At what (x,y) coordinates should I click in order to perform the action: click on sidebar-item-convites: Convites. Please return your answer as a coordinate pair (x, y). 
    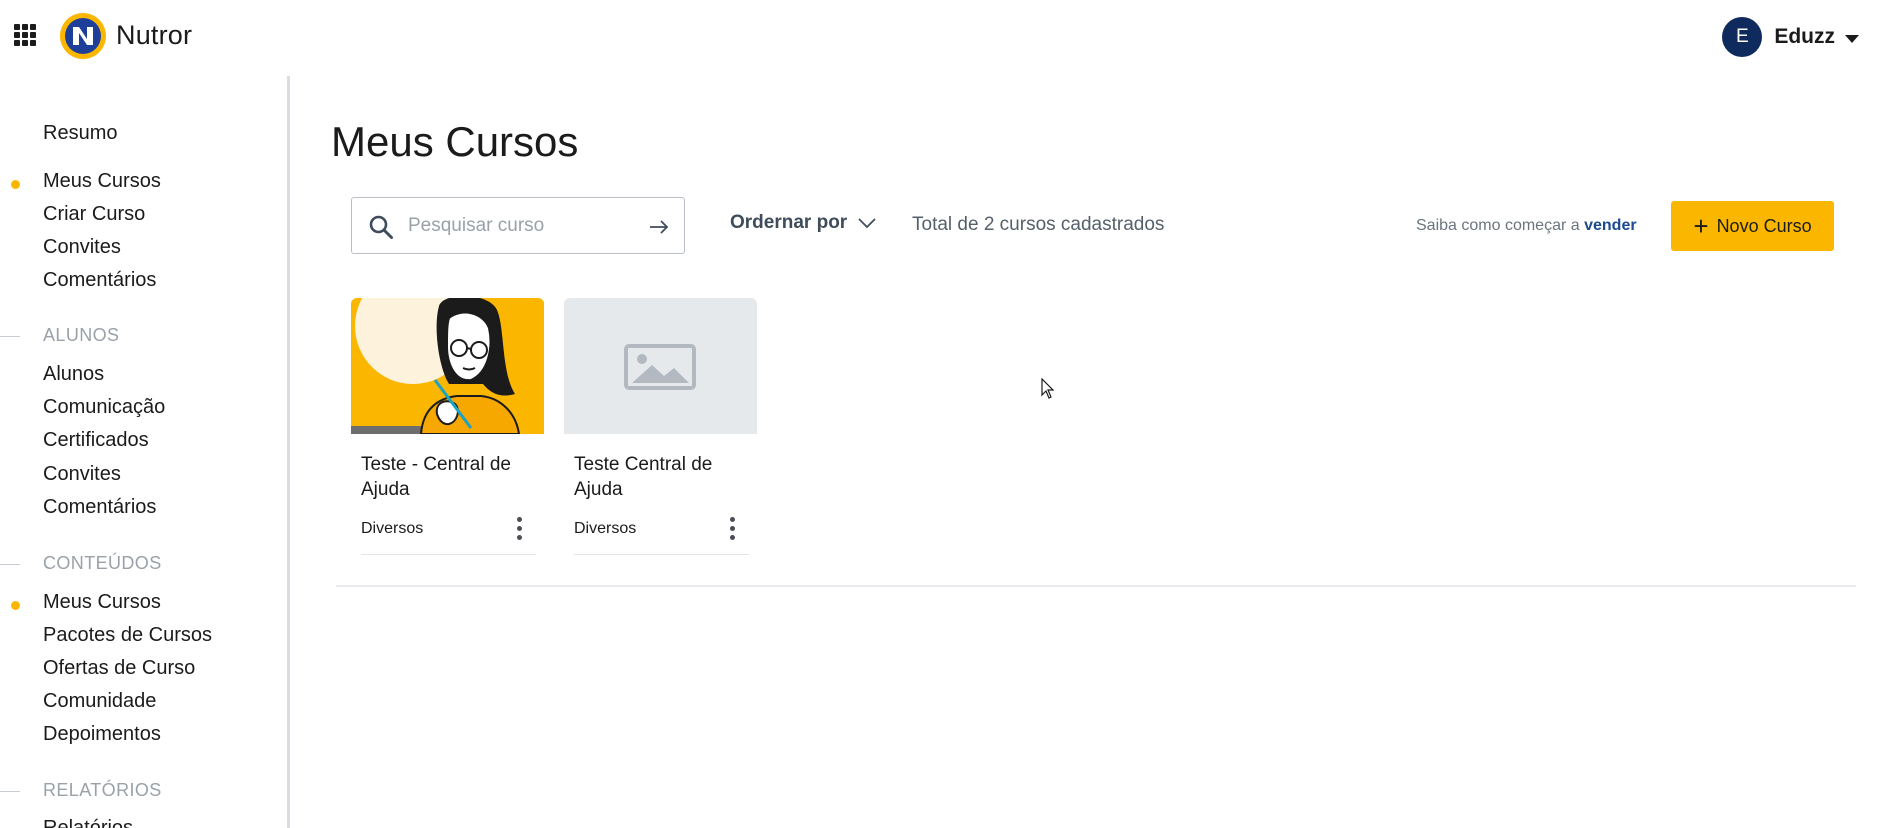
    Looking at the image, I should click on (82, 247).